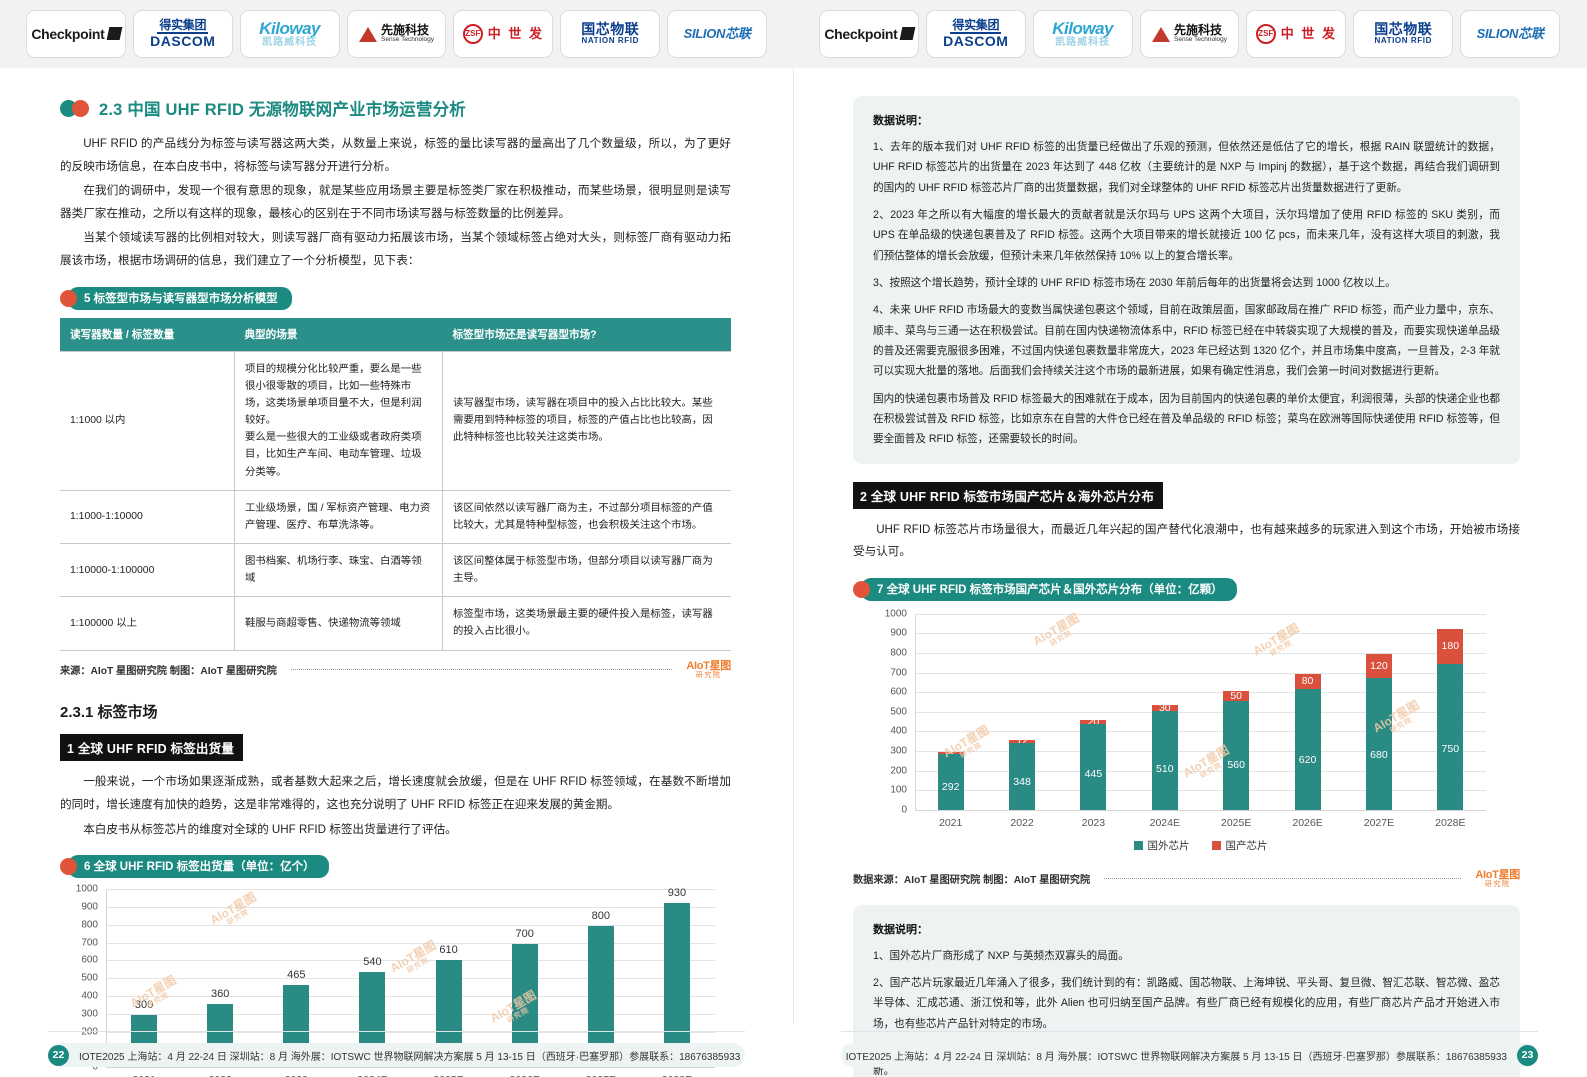 This screenshot has width=1587, height=1077. I want to click on table-header-scene: 典型的场景, so click(338, 334).